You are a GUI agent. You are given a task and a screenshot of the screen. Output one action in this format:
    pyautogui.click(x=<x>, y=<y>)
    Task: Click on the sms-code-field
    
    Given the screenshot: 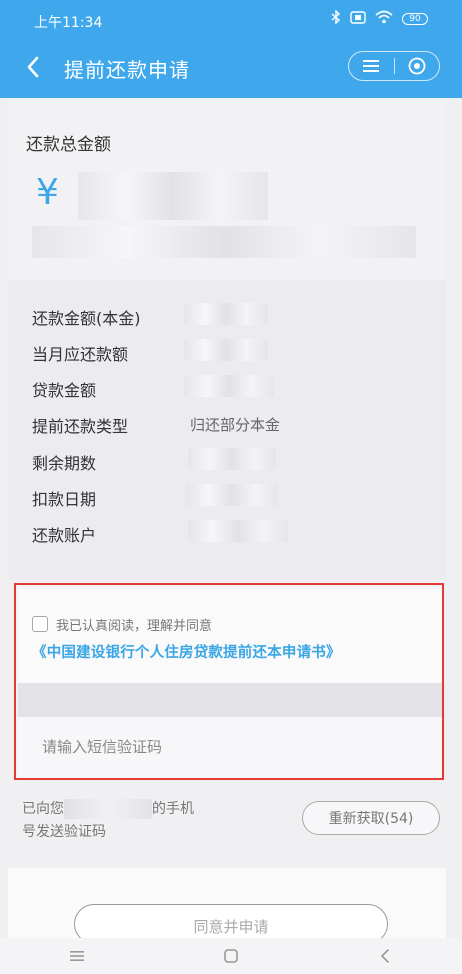 What is the action you would take?
    pyautogui.click(x=230, y=747)
    